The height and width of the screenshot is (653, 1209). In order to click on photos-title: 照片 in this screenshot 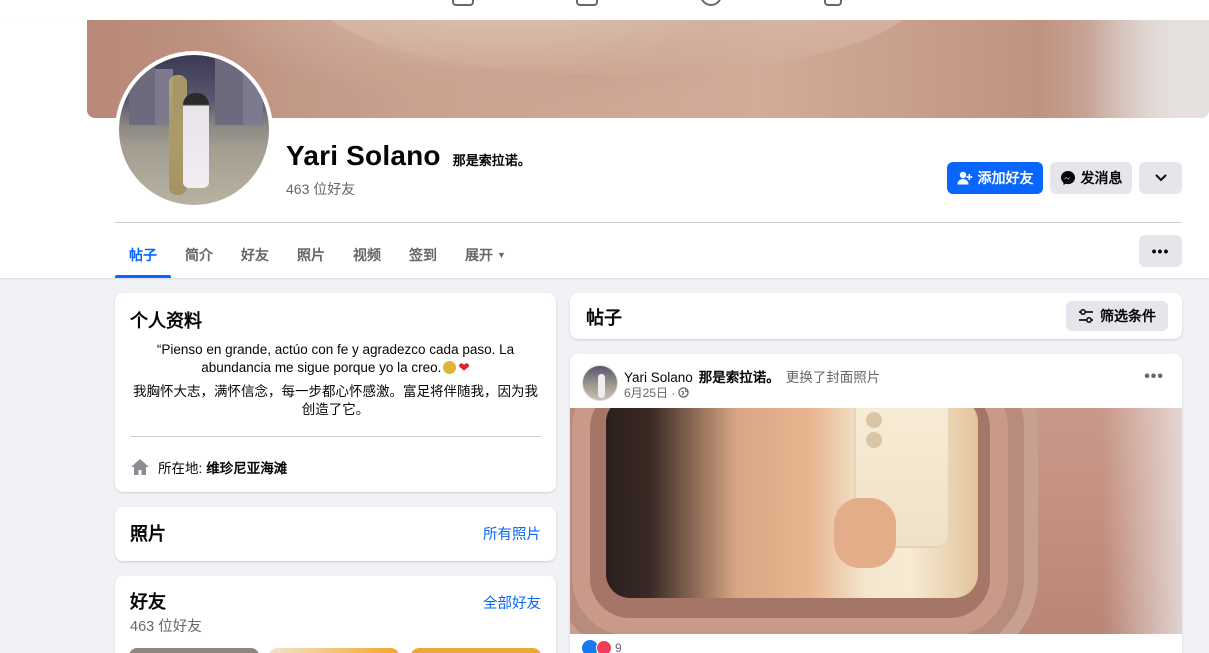, I will do `click(148, 534)`.